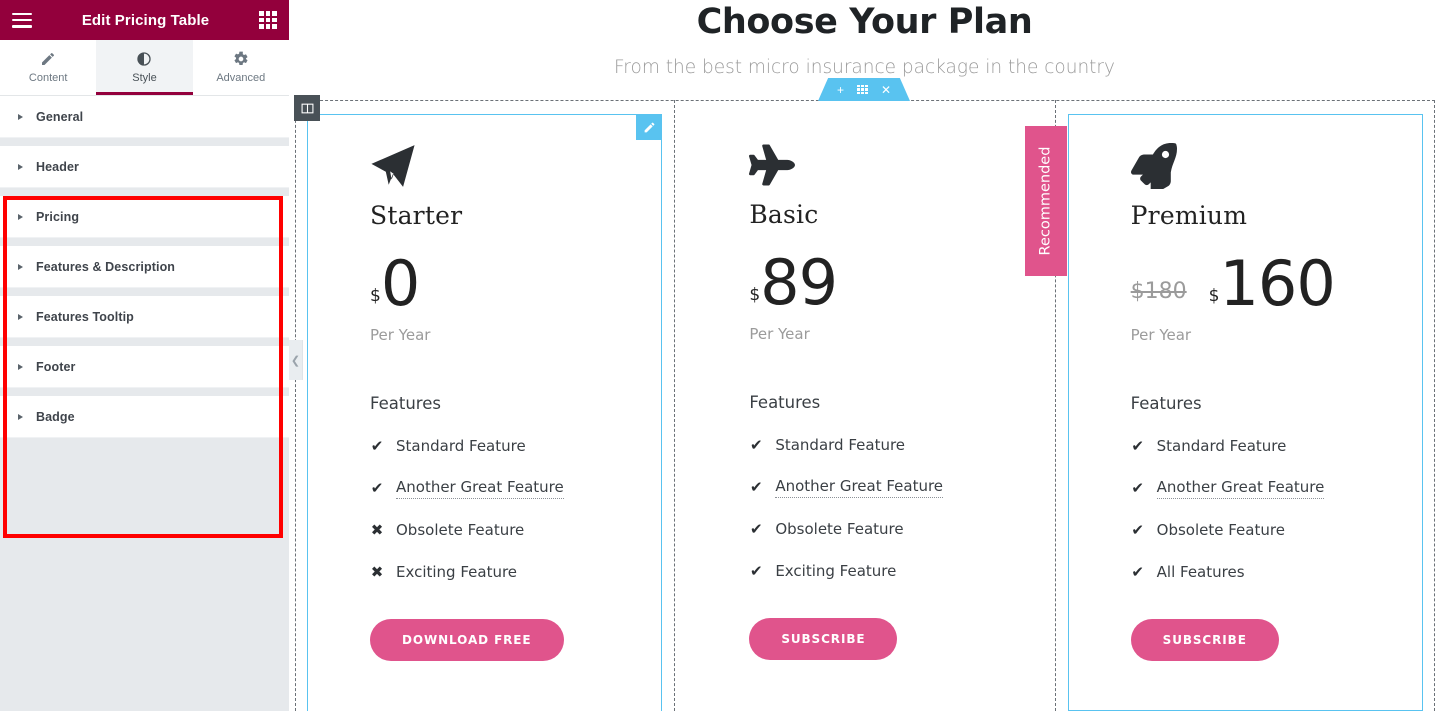  I want to click on hamburger-icon, so click(22, 20).